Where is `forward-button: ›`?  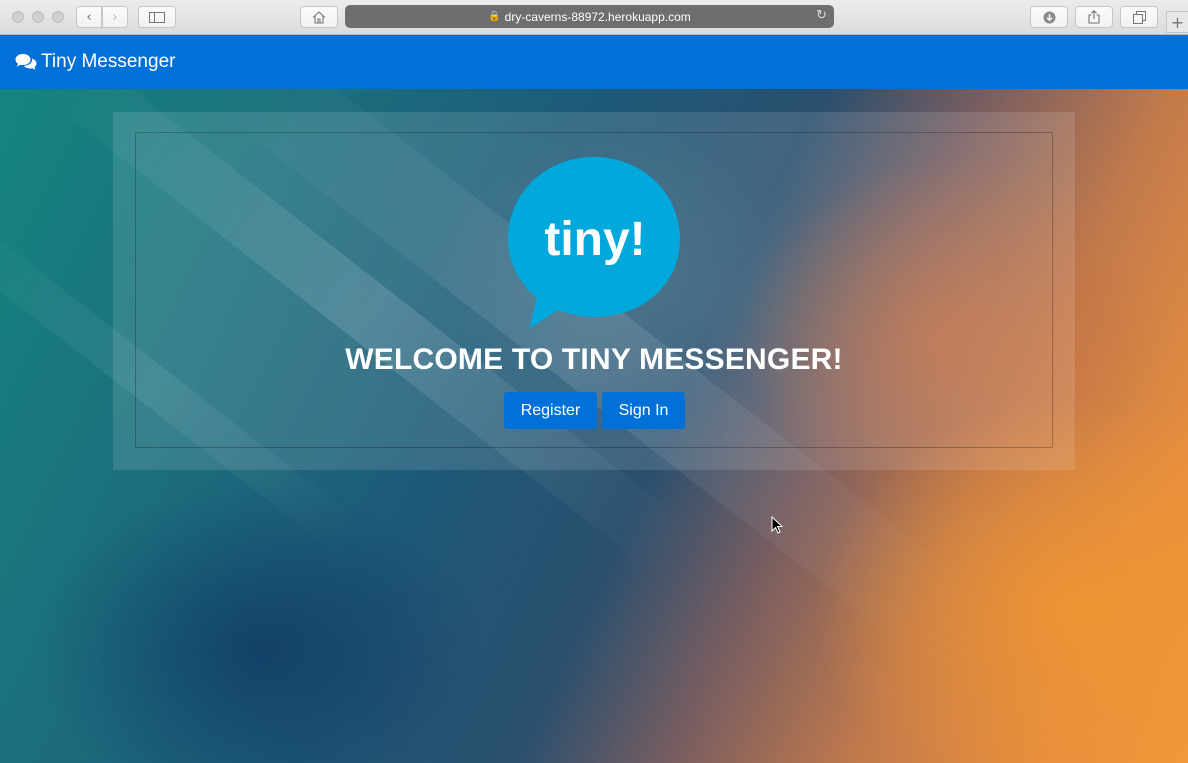
forward-button: › is located at coordinates (115, 17).